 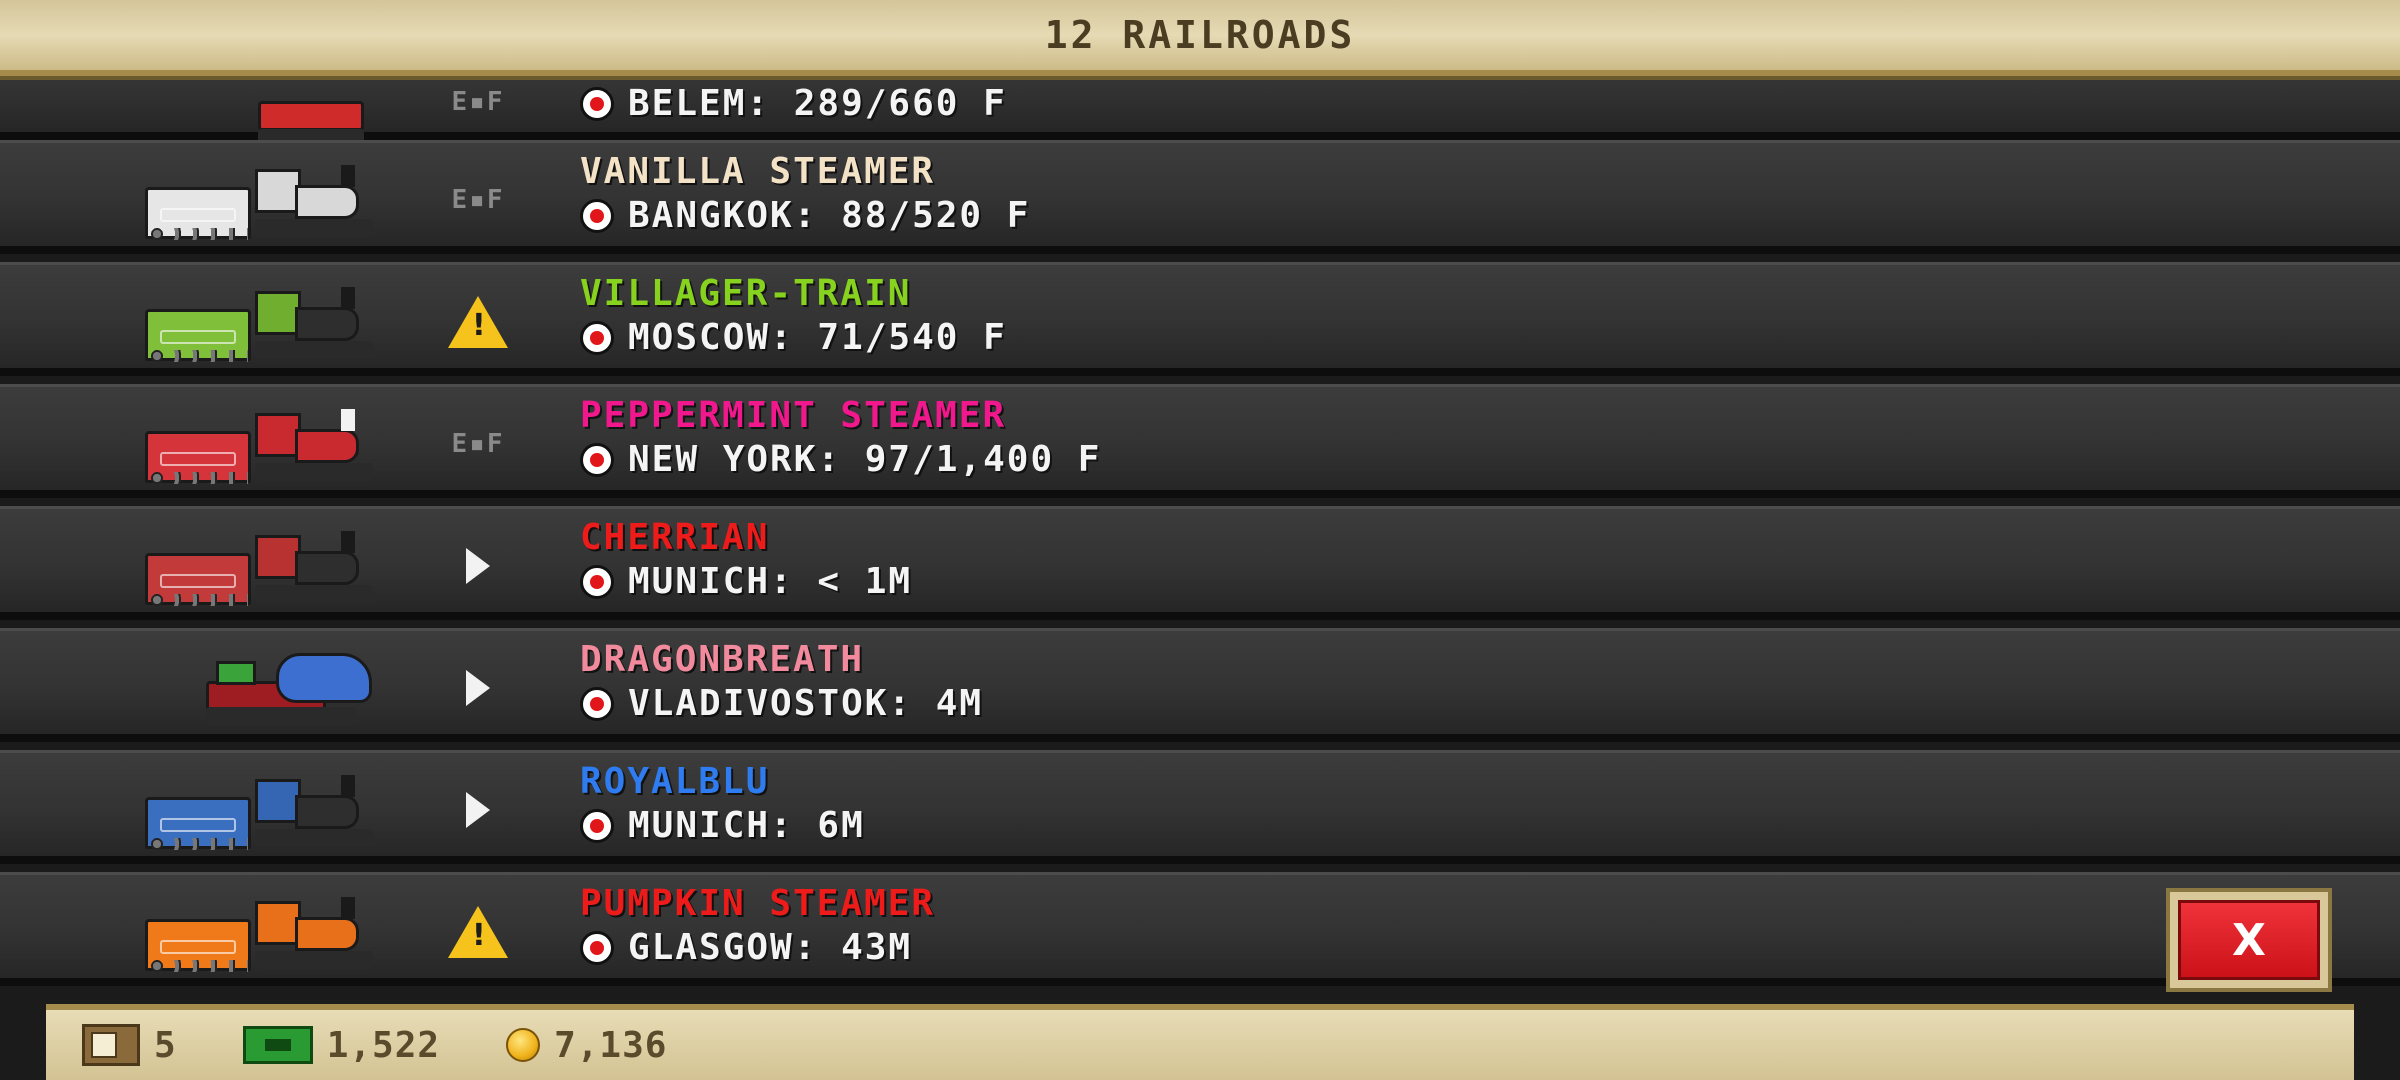 I want to click on resource-bar: 5 1,522 7,136, so click(x=1200, y=1042).